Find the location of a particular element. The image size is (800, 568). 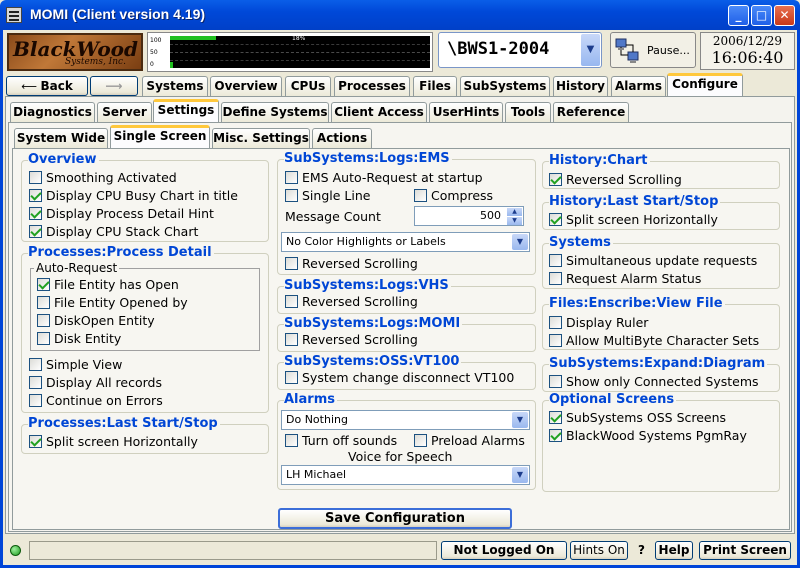

login-status-button: Not Logged On is located at coordinates (504, 550).